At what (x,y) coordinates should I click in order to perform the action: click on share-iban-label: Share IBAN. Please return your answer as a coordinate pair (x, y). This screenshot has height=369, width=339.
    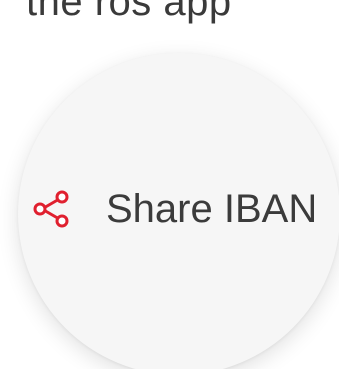
    Looking at the image, I should click on (212, 209).